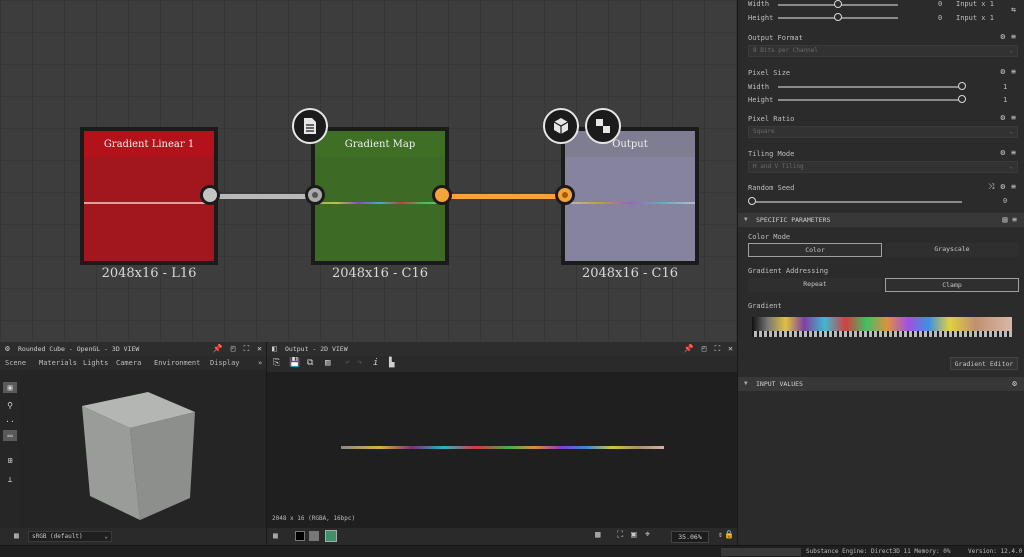  Describe the element at coordinates (620, 535) in the screenshot. I see `fit-icon: ⛶` at that location.